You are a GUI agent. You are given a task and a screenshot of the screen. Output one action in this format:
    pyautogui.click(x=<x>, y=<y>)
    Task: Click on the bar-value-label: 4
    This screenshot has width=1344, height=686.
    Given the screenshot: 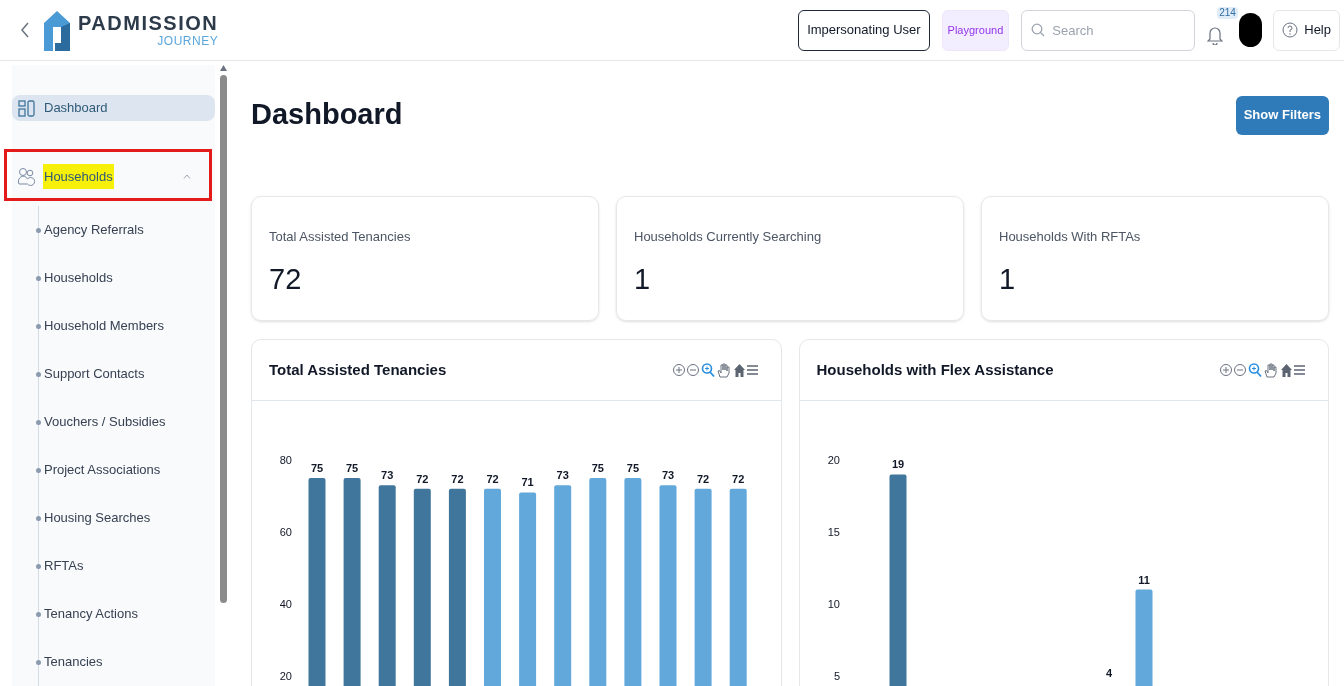 What is the action you would take?
    pyautogui.click(x=1108, y=673)
    